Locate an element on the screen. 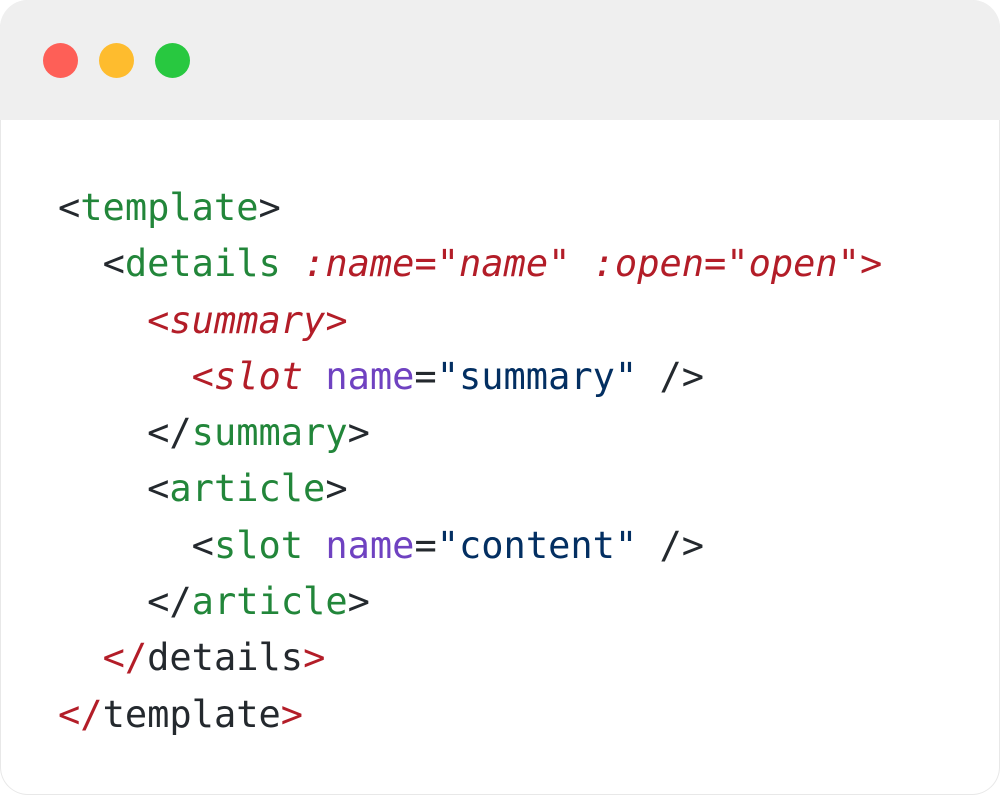  minimize-button is located at coordinates (116, 60).